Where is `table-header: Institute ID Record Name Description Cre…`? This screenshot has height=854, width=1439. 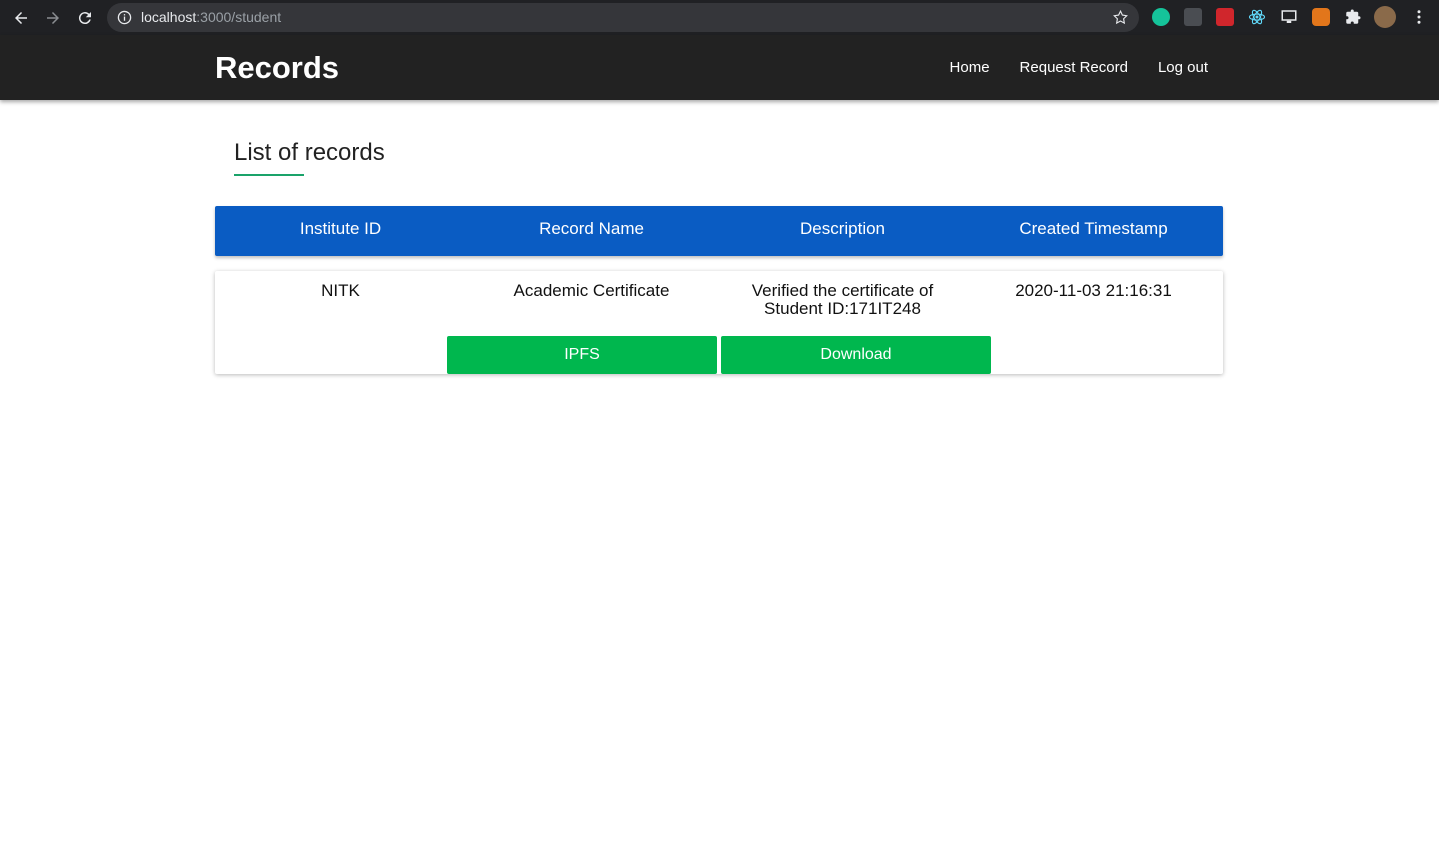 table-header: Institute ID Record Name Description Cre… is located at coordinates (719, 231).